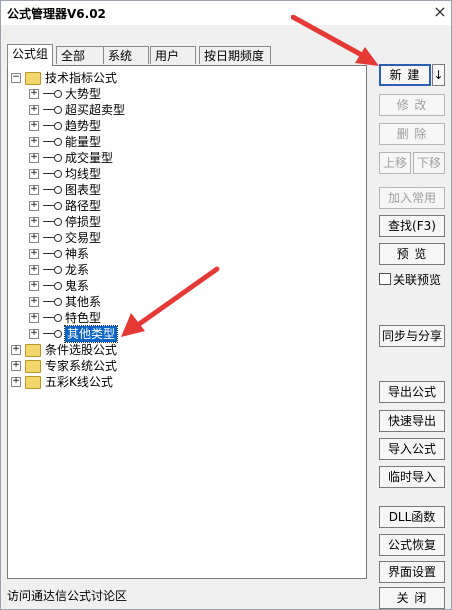  Describe the element at coordinates (95, 110) in the screenshot. I see `tree-node-label: 超买超卖型` at that location.